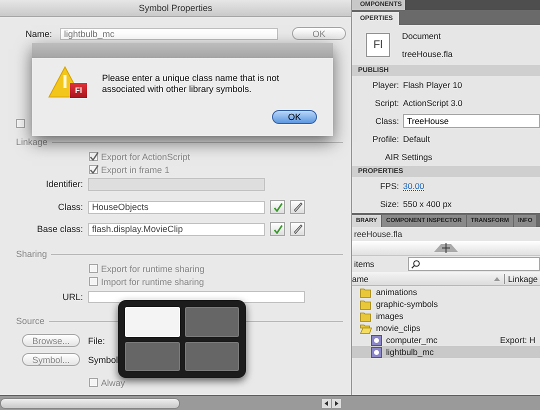  I want to click on field-label: URL:, so click(72, 297).